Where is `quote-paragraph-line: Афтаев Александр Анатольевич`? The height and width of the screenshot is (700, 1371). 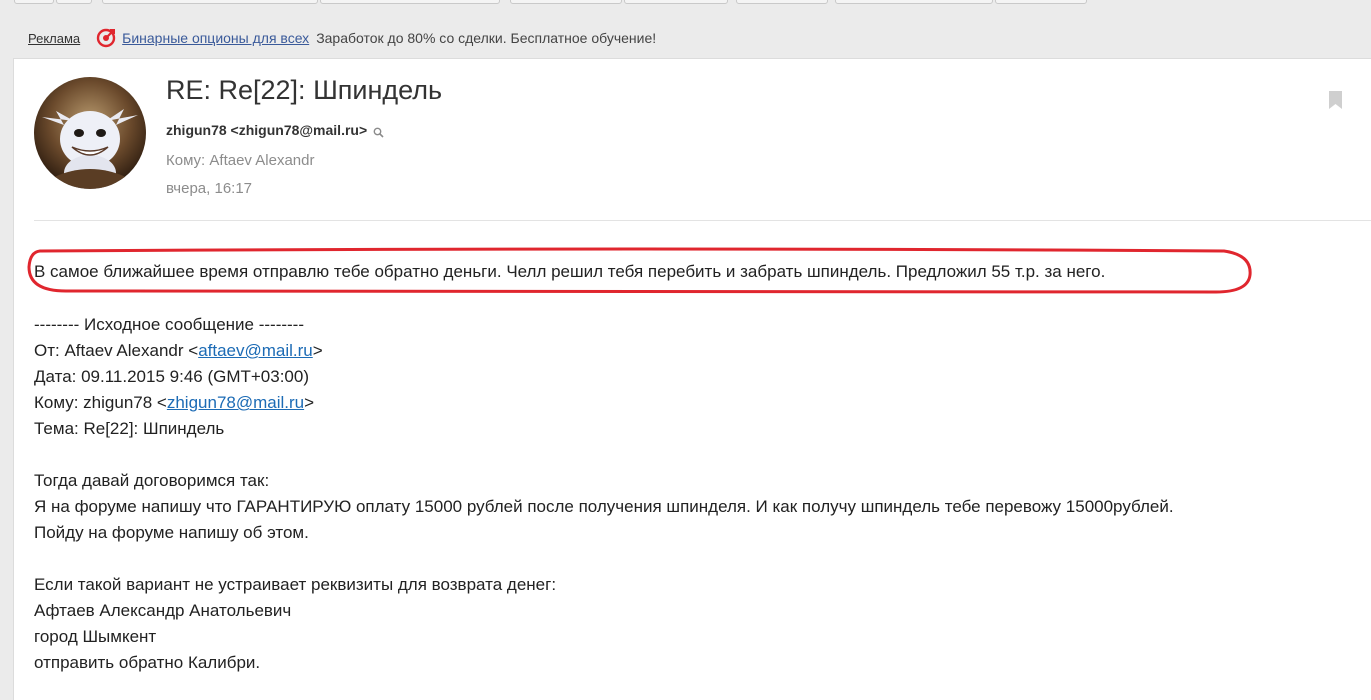
quote-paragraph-line: Афтаев Александр Анатольевич is located at coordinates (163, 610).